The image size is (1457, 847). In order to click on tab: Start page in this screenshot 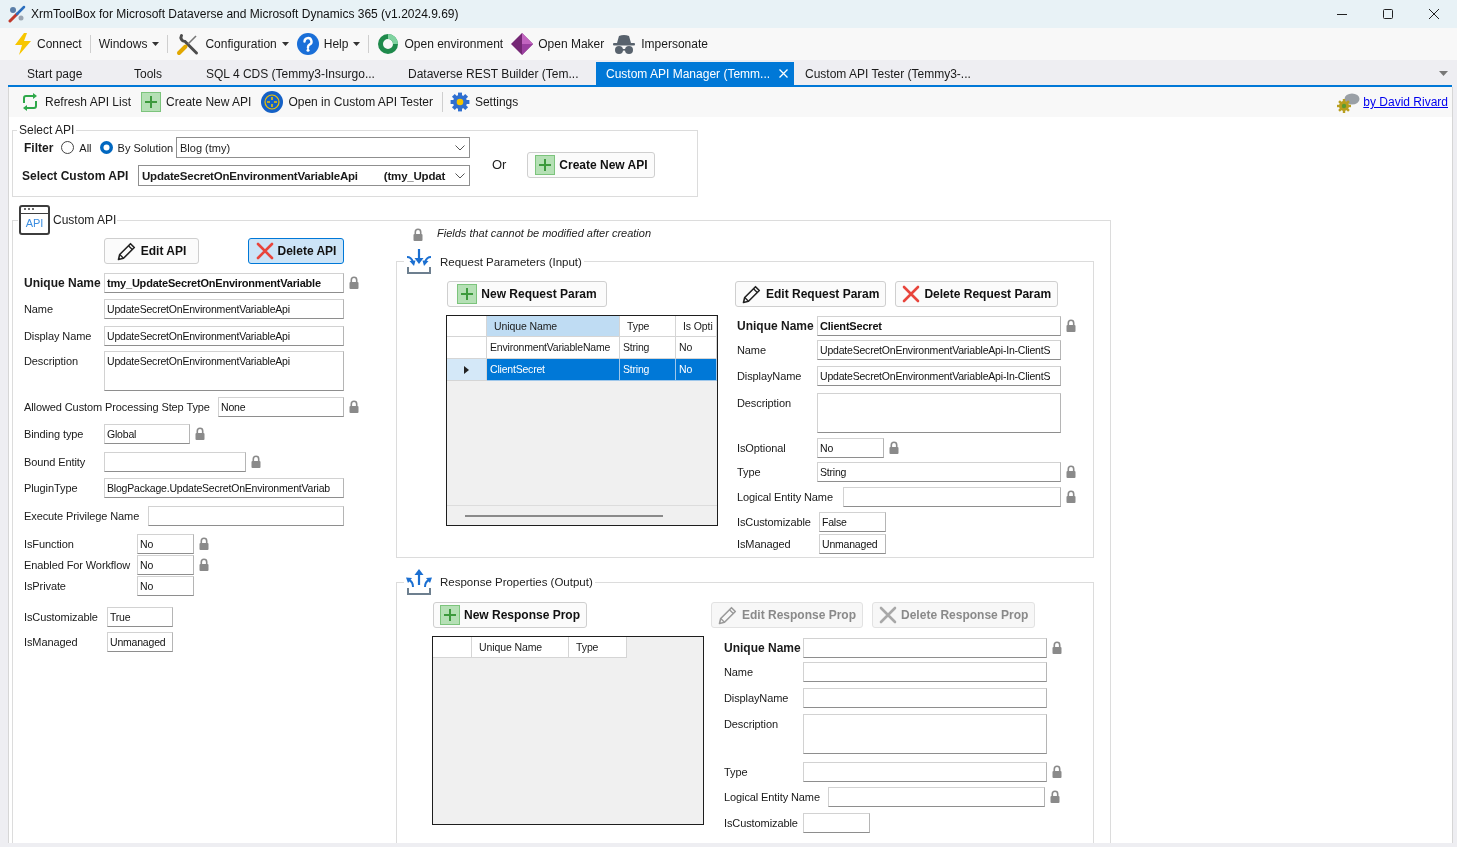, I will do `click(61, 73)`.